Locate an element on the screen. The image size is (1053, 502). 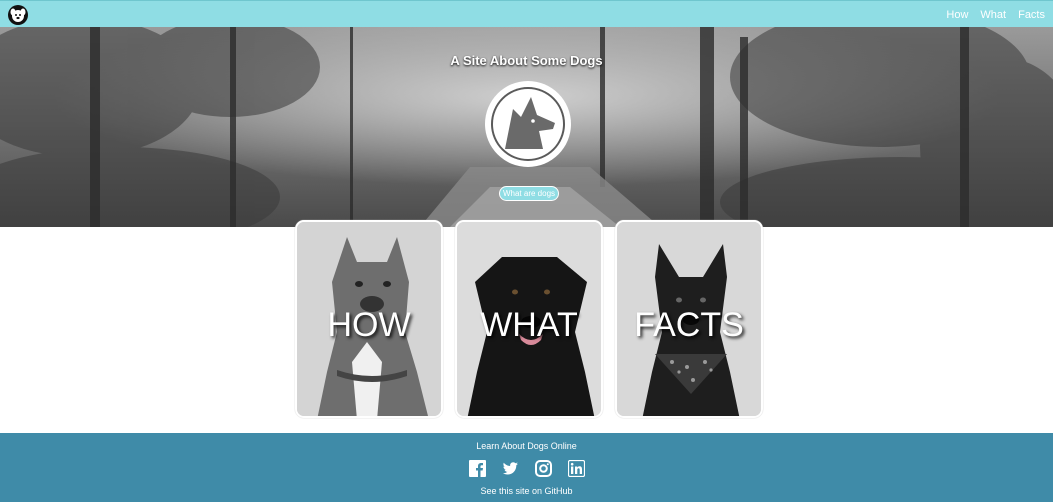
facebook-icon is located at coordinates (477, 468).